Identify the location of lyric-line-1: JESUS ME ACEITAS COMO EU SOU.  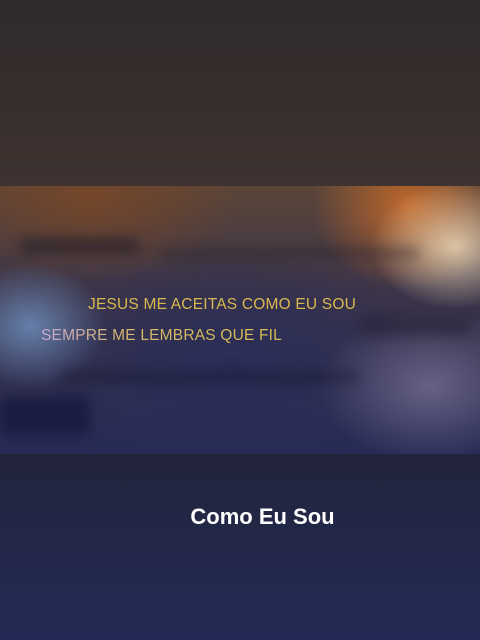
(222, 304).